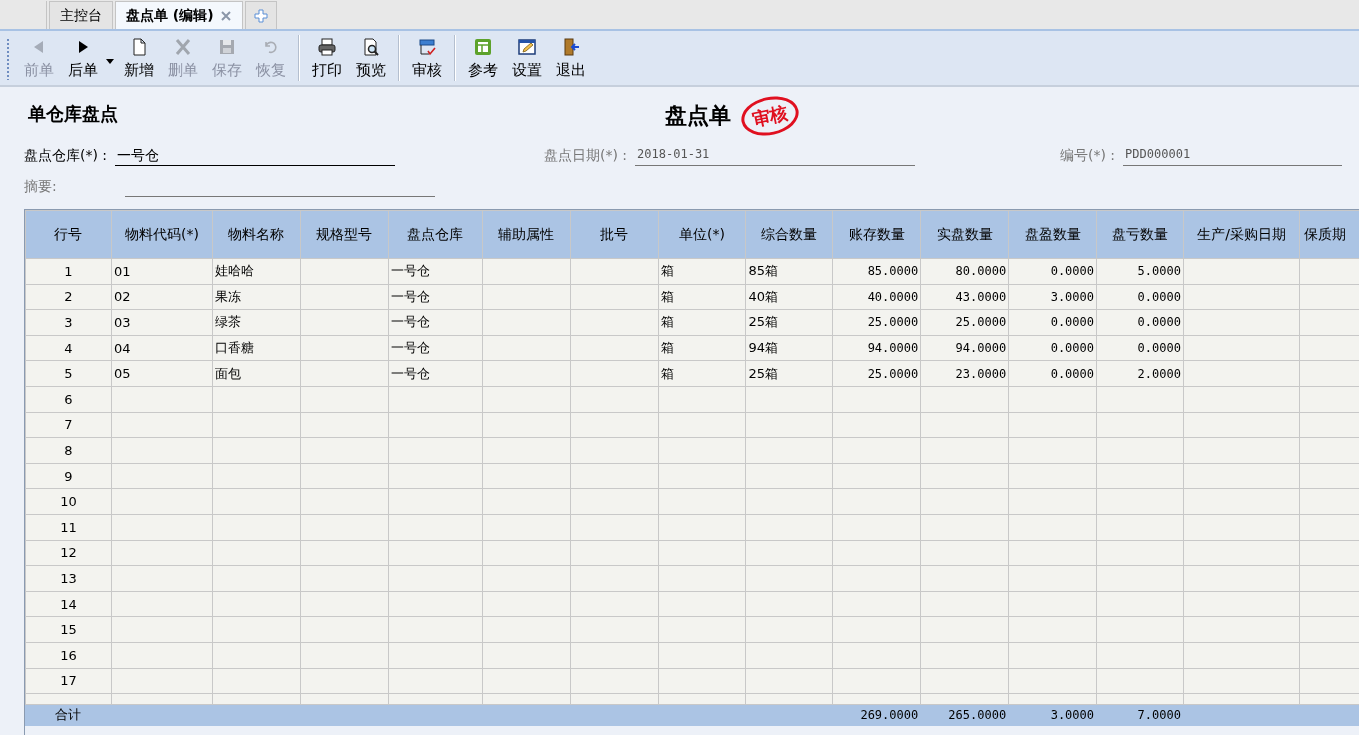 Image resolution: width=1359 pixels, height=735 pixels. Describe the element at coordinates (260, 15) in the screenshot. I see `new-tab-button` at that location.